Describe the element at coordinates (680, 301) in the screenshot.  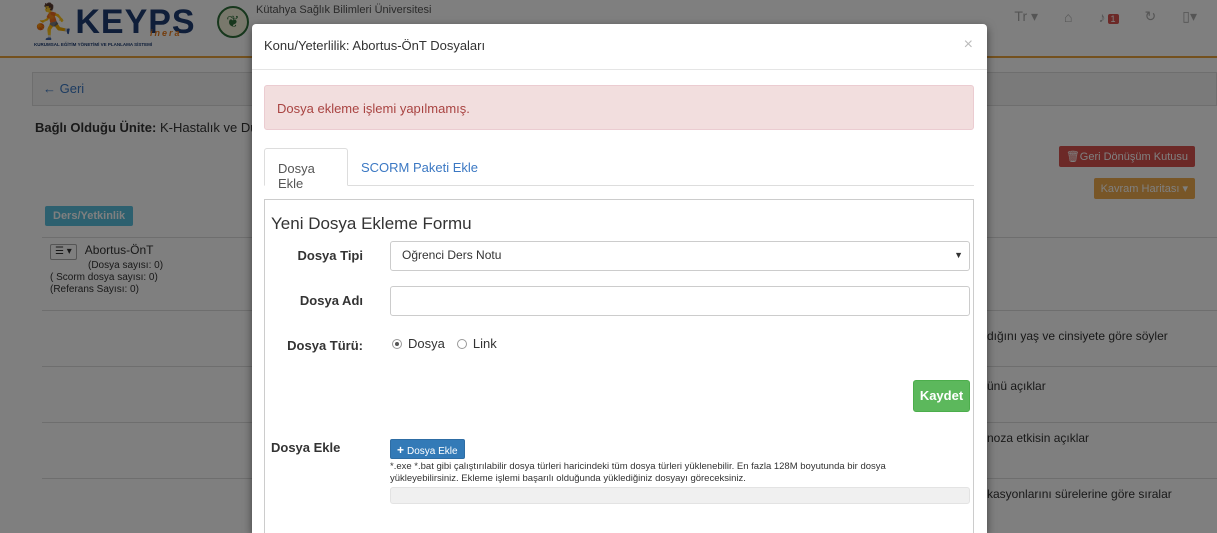
I see `file-name-input` at that location.